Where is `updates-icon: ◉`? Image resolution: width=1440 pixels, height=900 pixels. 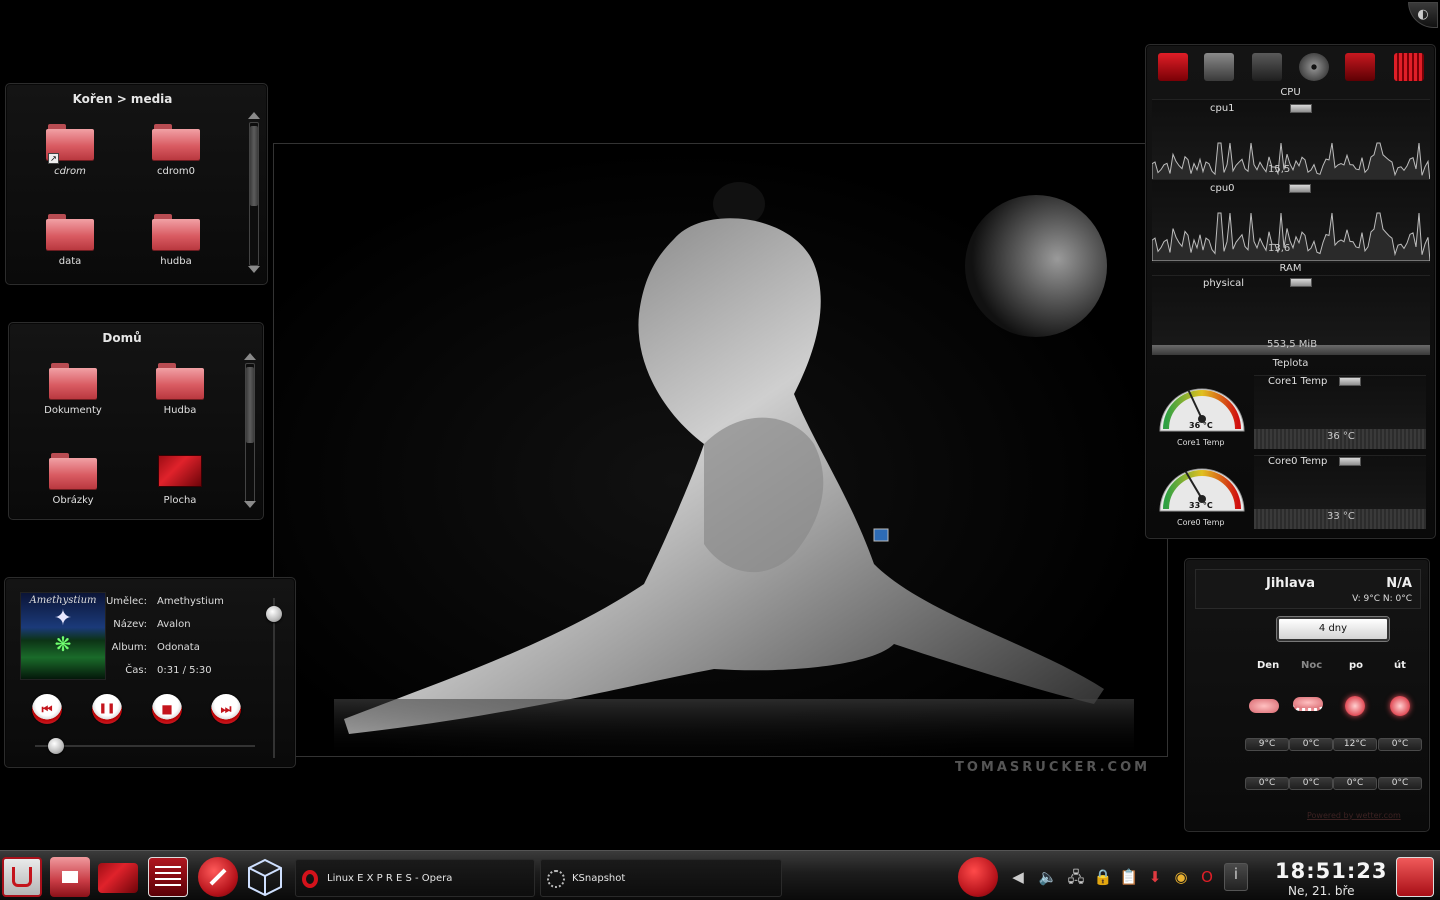
updates-icon: ◉ is located at coordinates (1181, 877).